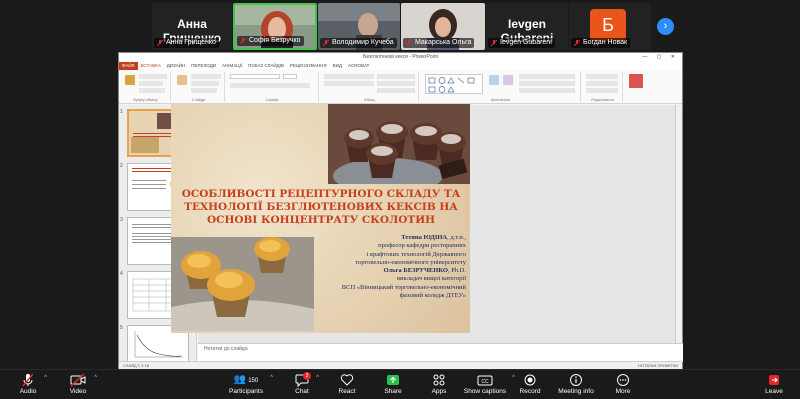  What do you see at coordinates (400, 365) in the screenshot?
I see `ppt-status-bar: СЛАЙД 1 З 18 НОТАТКИ ПРИМІТКИ` at bounding box center [400, 365].